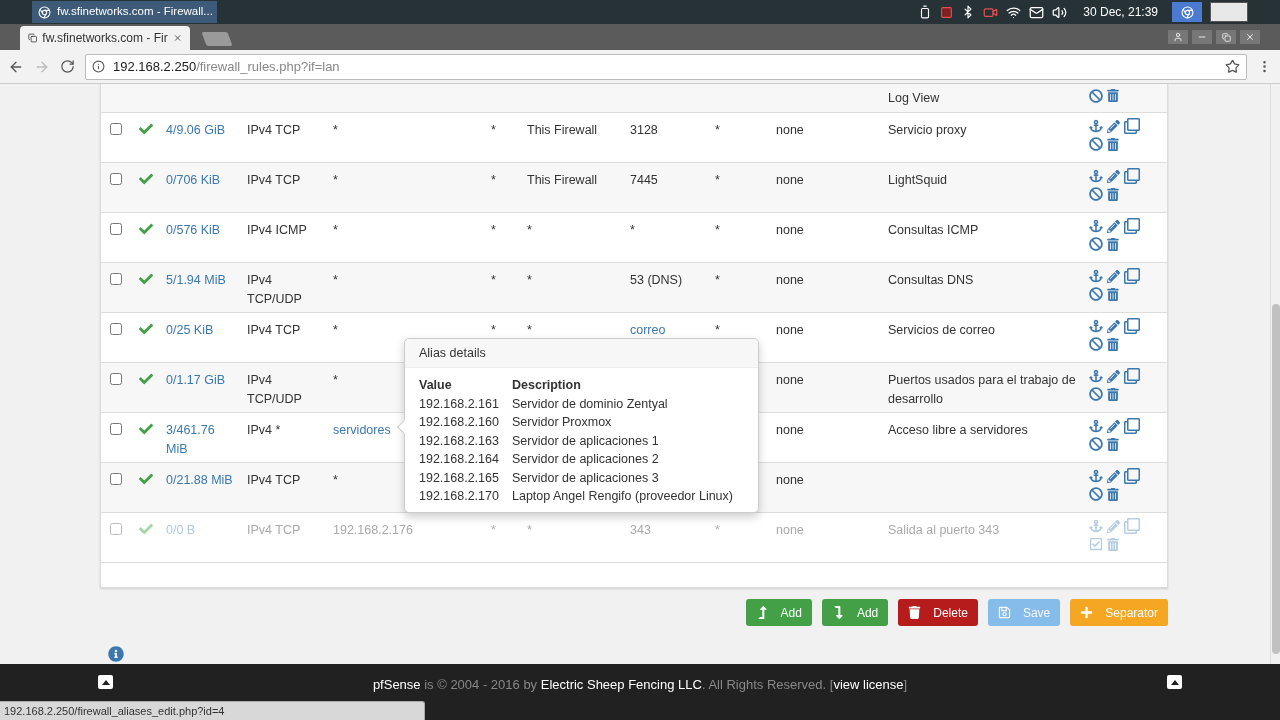  What do you see at coordinates (1187, 12) in the screenshot?
I see `taskbar-browser-button` at bounding box center [1187, 12].